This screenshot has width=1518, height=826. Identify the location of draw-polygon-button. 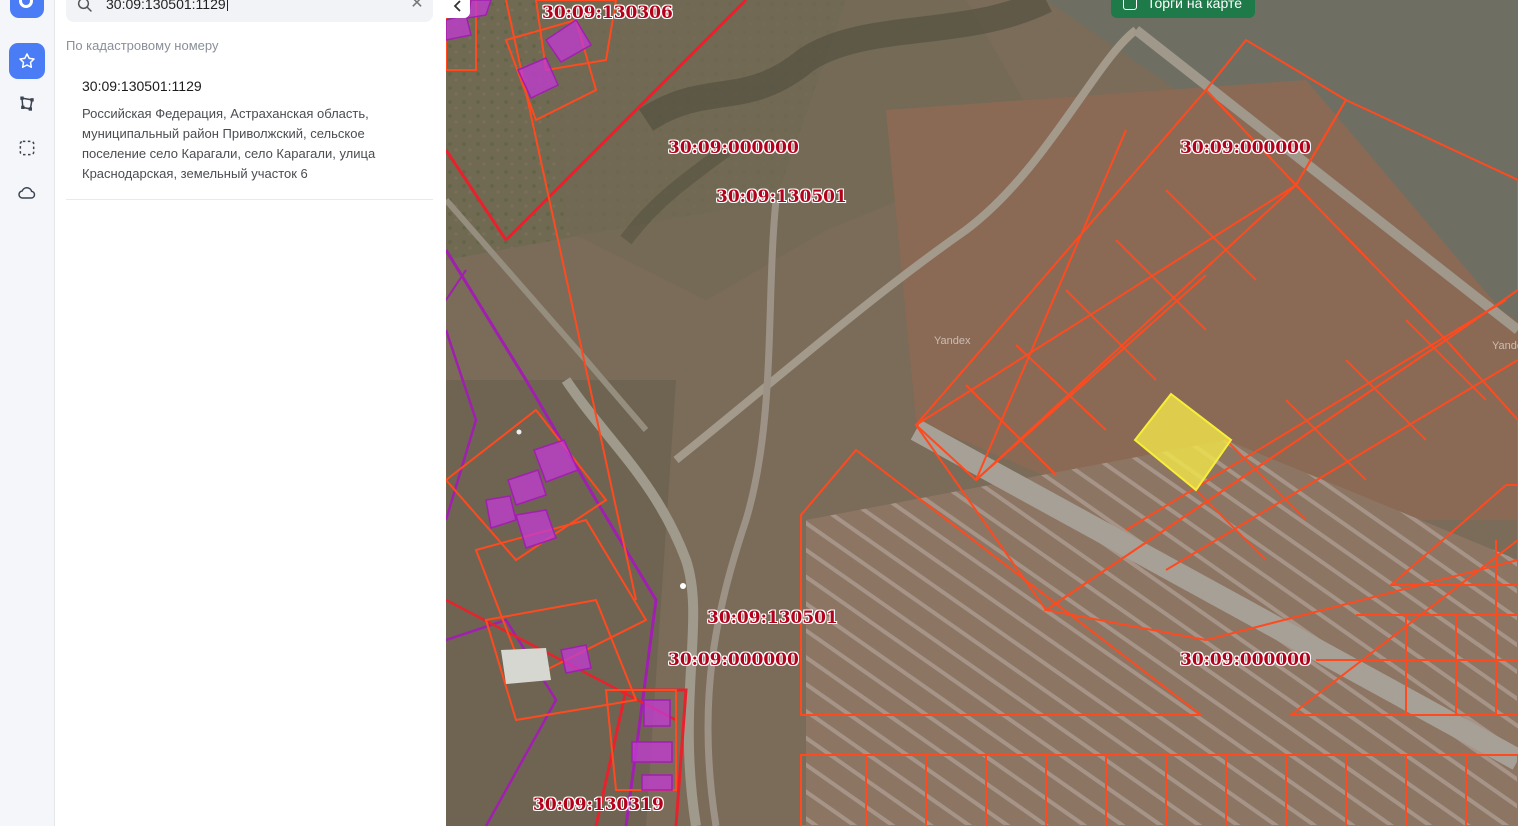
(27, 104).